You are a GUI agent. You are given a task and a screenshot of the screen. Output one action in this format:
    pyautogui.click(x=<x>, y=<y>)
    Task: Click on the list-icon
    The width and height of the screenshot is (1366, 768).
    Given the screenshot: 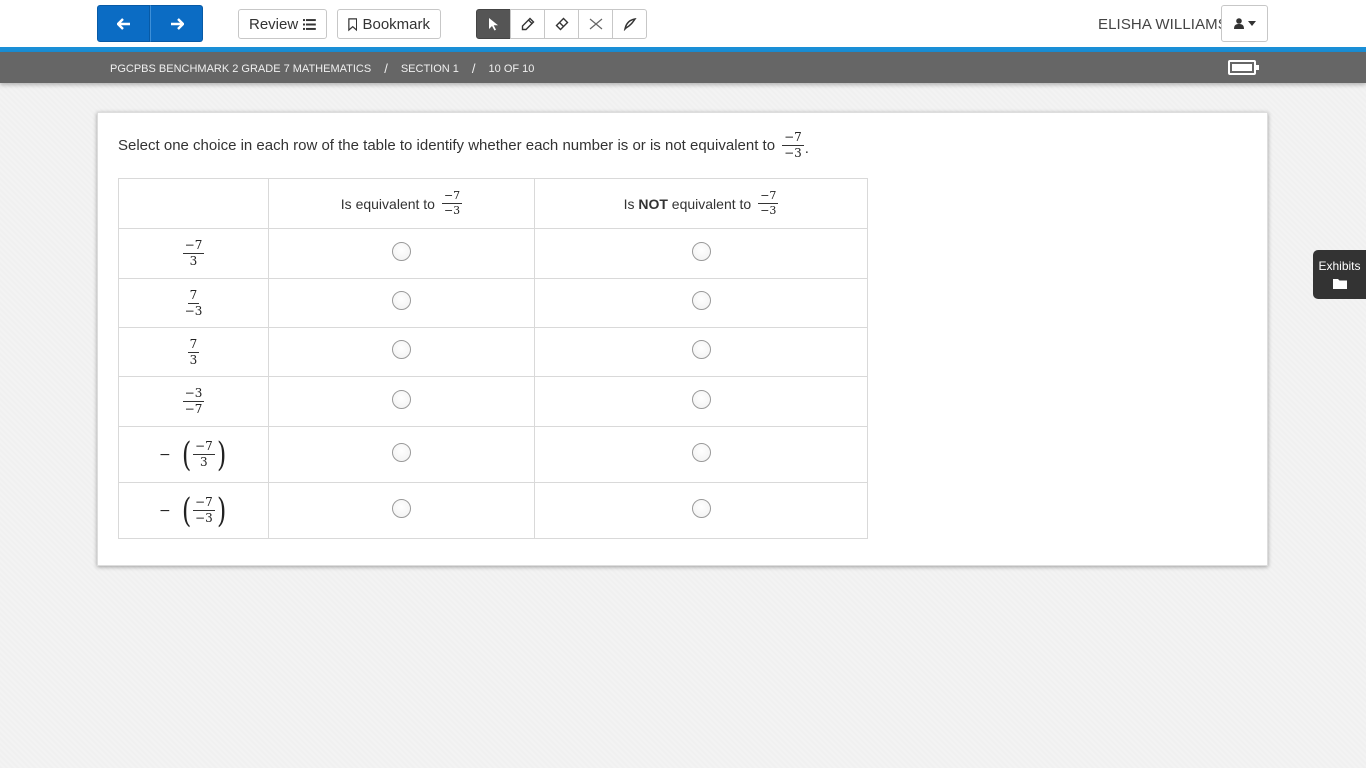 What is the action you would take?
    pyautogui.click(x=309, y=24)
    